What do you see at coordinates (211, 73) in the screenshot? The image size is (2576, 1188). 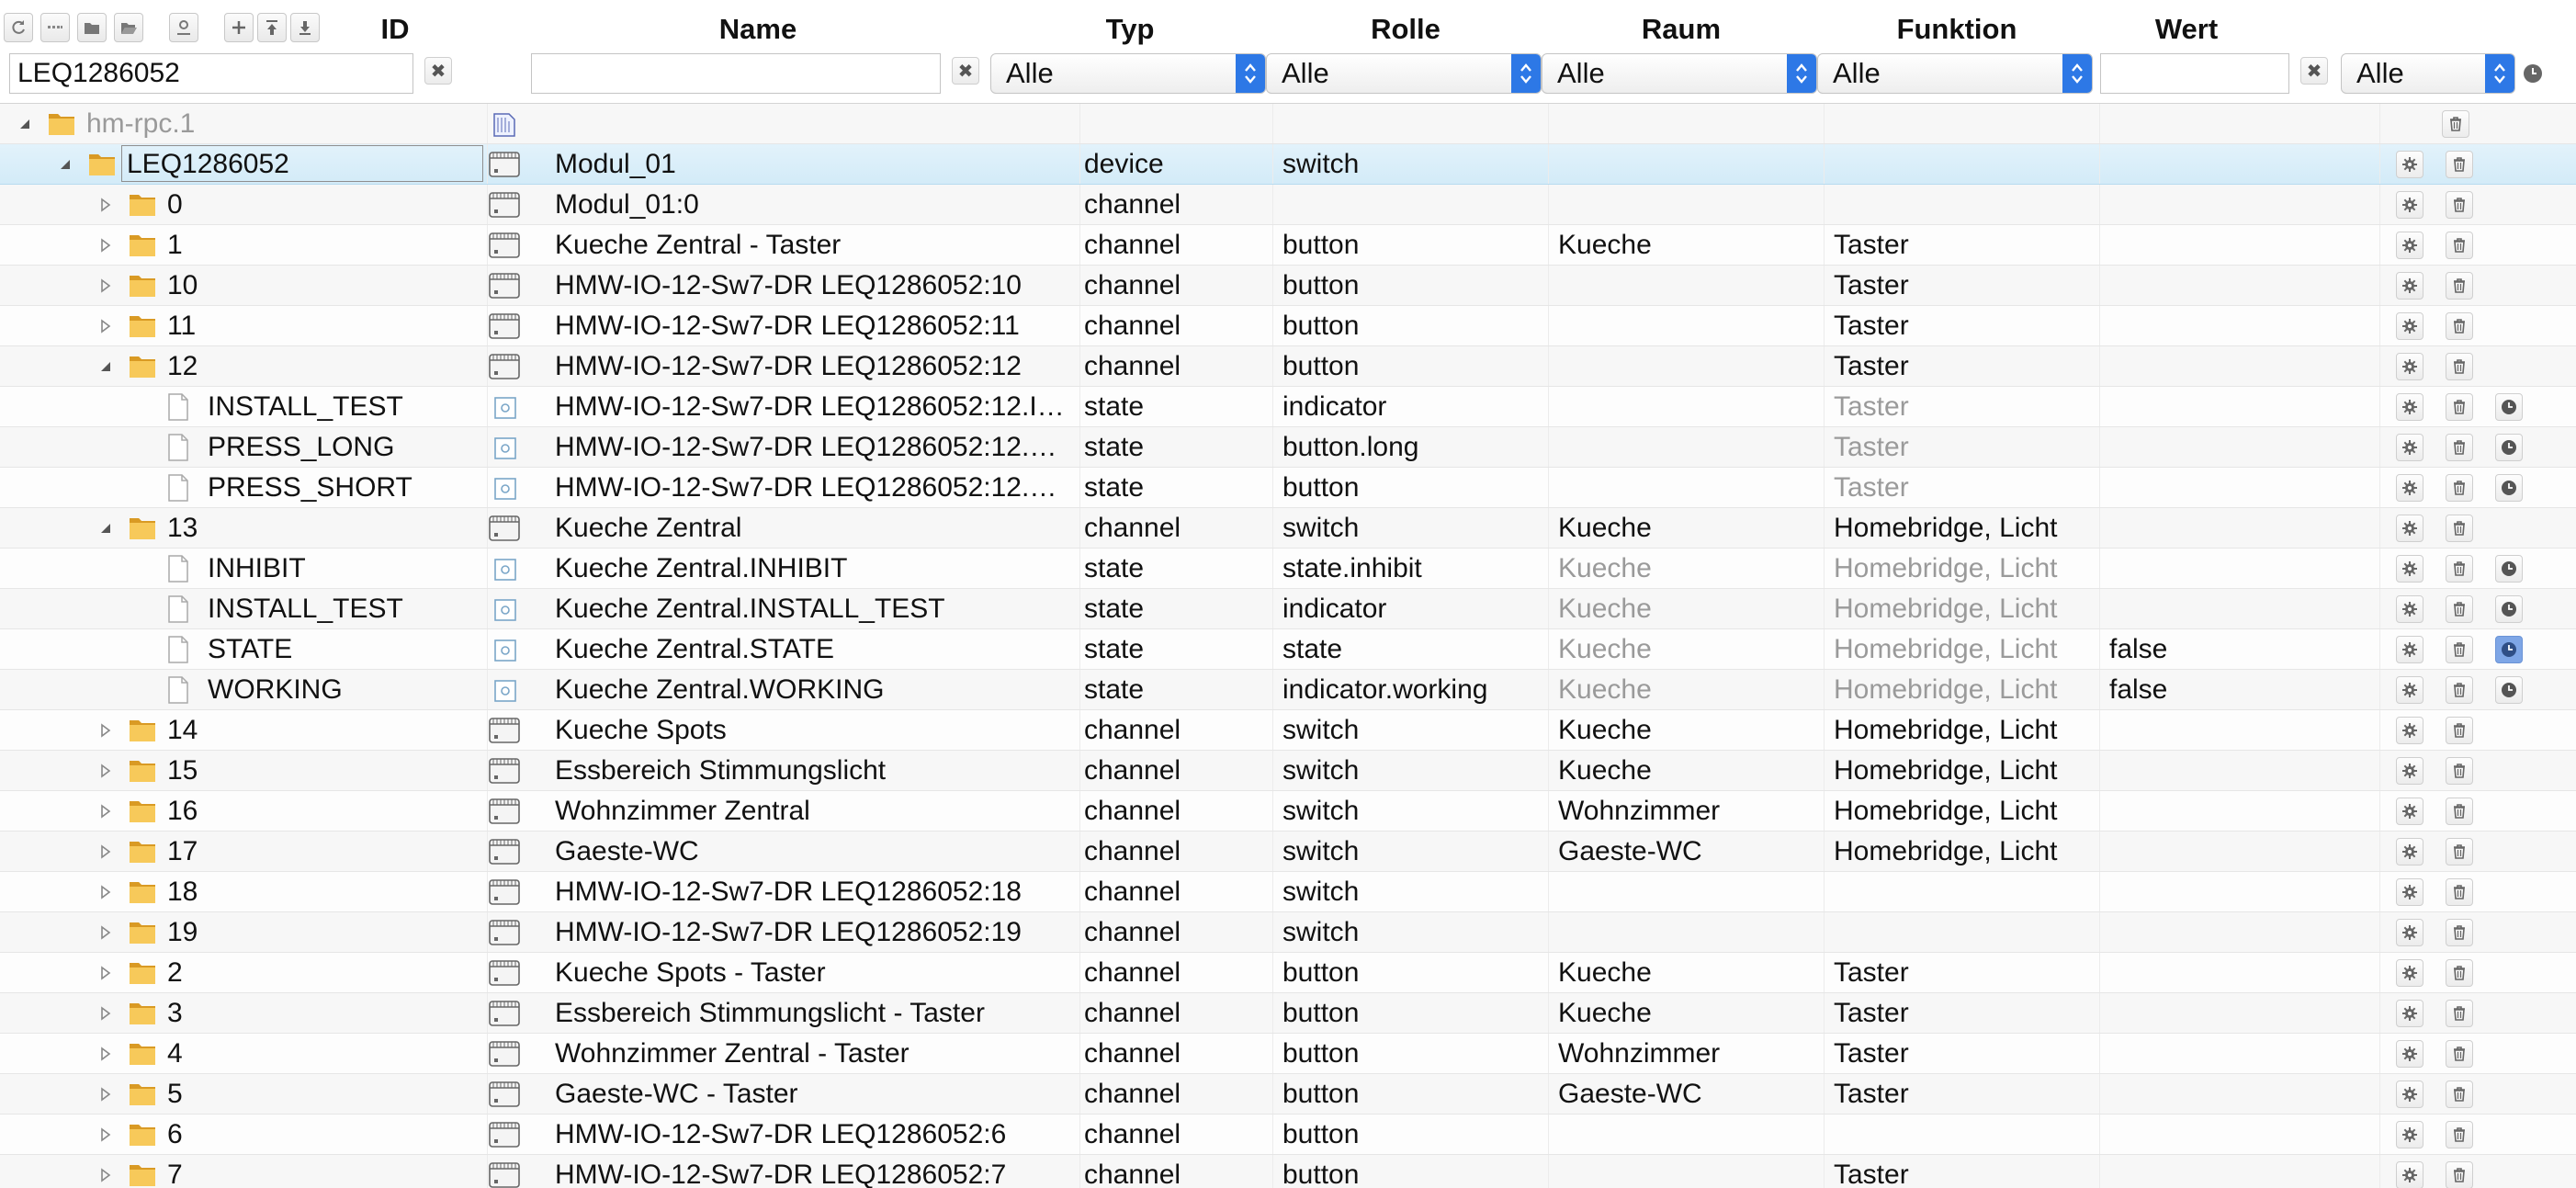 I see `id-filter-input: LEQ1286052` at bounding box center [211, 73].